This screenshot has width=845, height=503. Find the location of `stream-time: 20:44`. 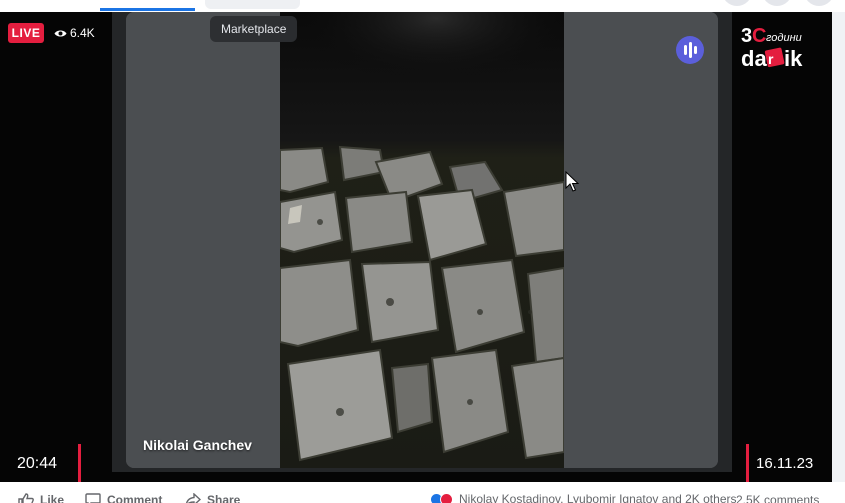

stream-time: 20:44 is located at coordinates (37, 463).